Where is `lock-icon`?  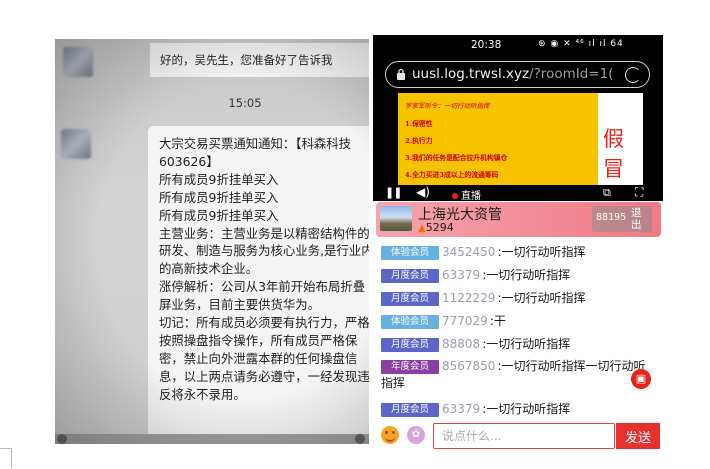
lock-icon is located at coordinates (401, 74).